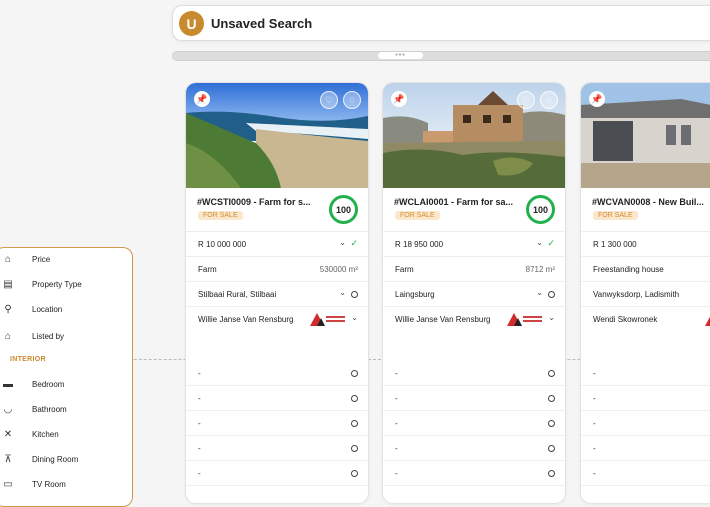  What do you see at coordinates (441, 56) in the screenshot?
I see `horizontal-scrollbar: •••` at bounding box center [441, 56].